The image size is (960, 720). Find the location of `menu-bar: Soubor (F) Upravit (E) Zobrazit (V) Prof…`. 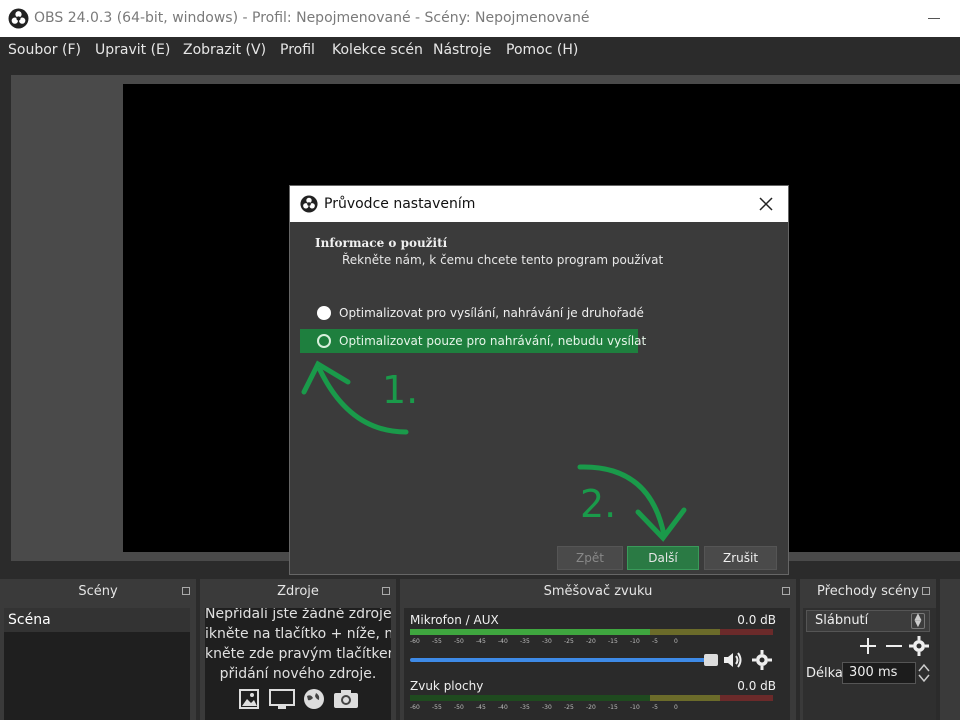

menu-bar: Soubor (F) Upravit (E) Zobrazit (V) Prof… is located at coordinates (480, 51).